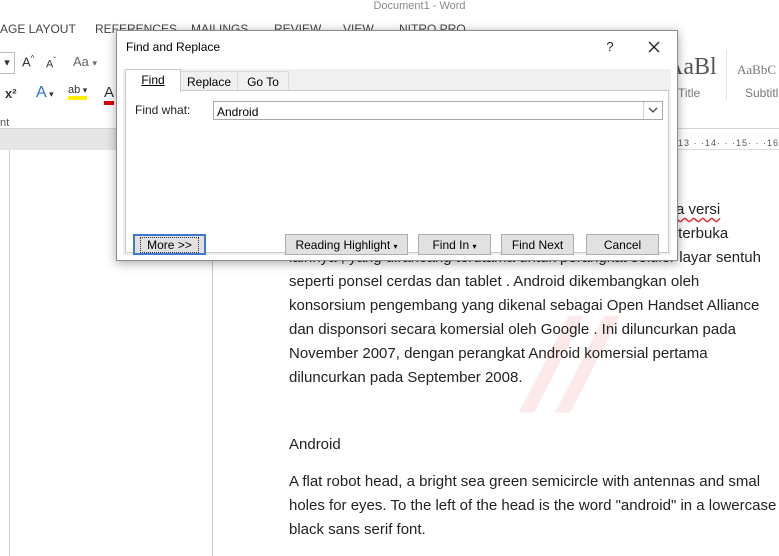 This screenshot has height=556, width=779. Describe the element at coordinates (153, 80) in the screenshot. I see `tab-find: Find` at that location.